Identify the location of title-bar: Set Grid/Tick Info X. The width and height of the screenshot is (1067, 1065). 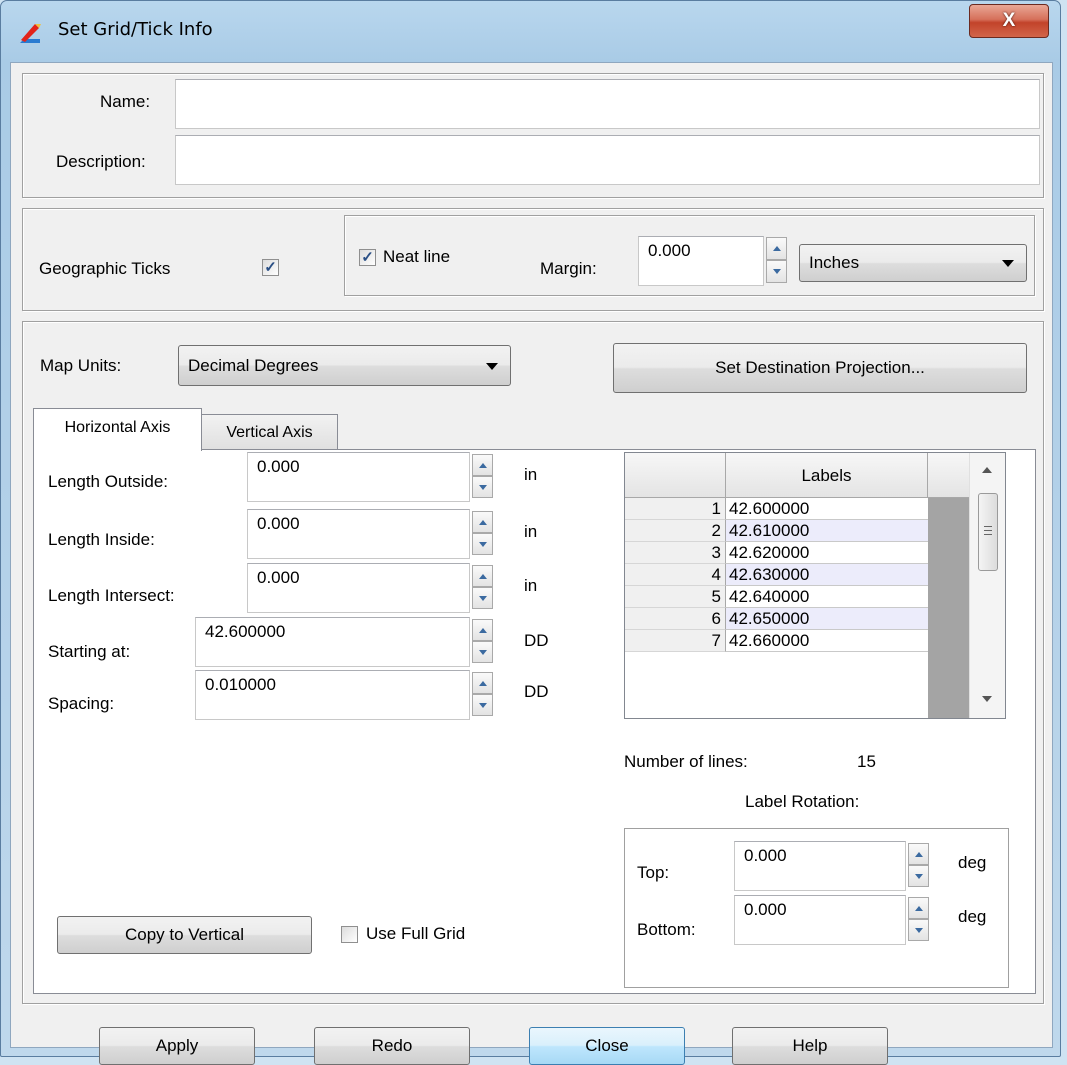
(530, 31).